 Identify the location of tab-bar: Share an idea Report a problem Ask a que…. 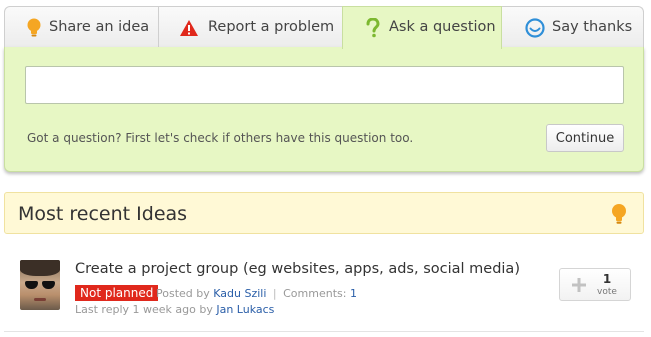
(324, 27).